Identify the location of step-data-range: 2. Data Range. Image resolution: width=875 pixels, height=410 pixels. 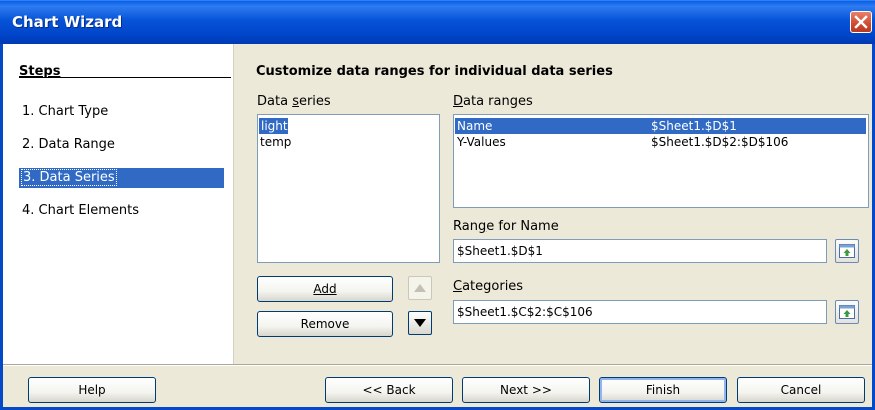
(121, 145).